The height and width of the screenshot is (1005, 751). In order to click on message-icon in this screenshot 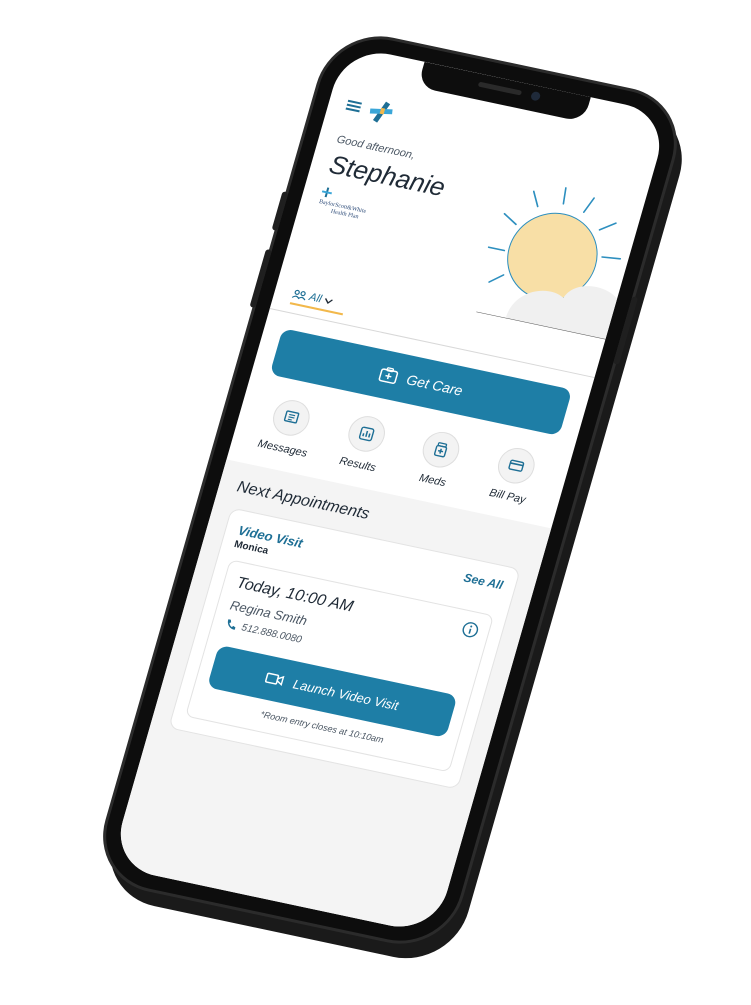, I will do `click(291, 417)`.